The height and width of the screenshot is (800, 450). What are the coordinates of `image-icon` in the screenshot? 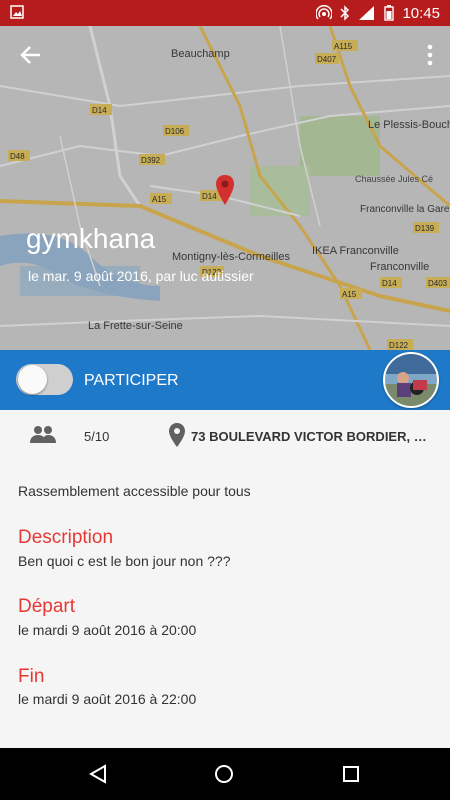 It's located at (17, 12).